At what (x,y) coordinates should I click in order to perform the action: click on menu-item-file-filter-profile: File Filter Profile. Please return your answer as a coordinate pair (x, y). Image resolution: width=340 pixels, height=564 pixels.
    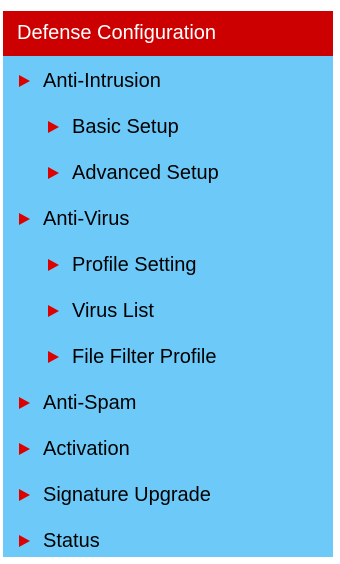
    Looking at the image, I should click on (168, 357).